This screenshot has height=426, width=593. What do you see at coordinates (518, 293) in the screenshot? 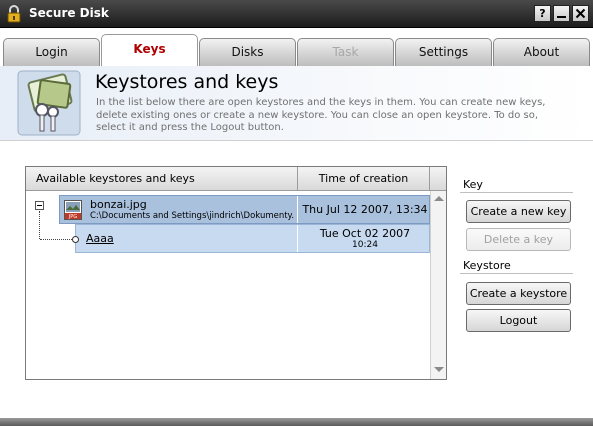
I see `create-keystore-button: Create a keystore` at bounding box center [518, 293].